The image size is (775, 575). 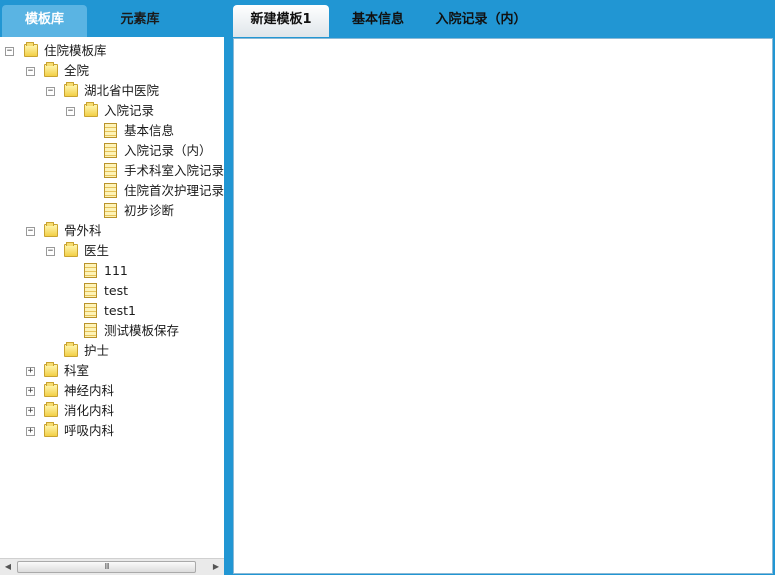 What do you see at coordinates (116, 270) in the screenshot?
I see `tree-node-label: 111` at bounding box center [116, 270].